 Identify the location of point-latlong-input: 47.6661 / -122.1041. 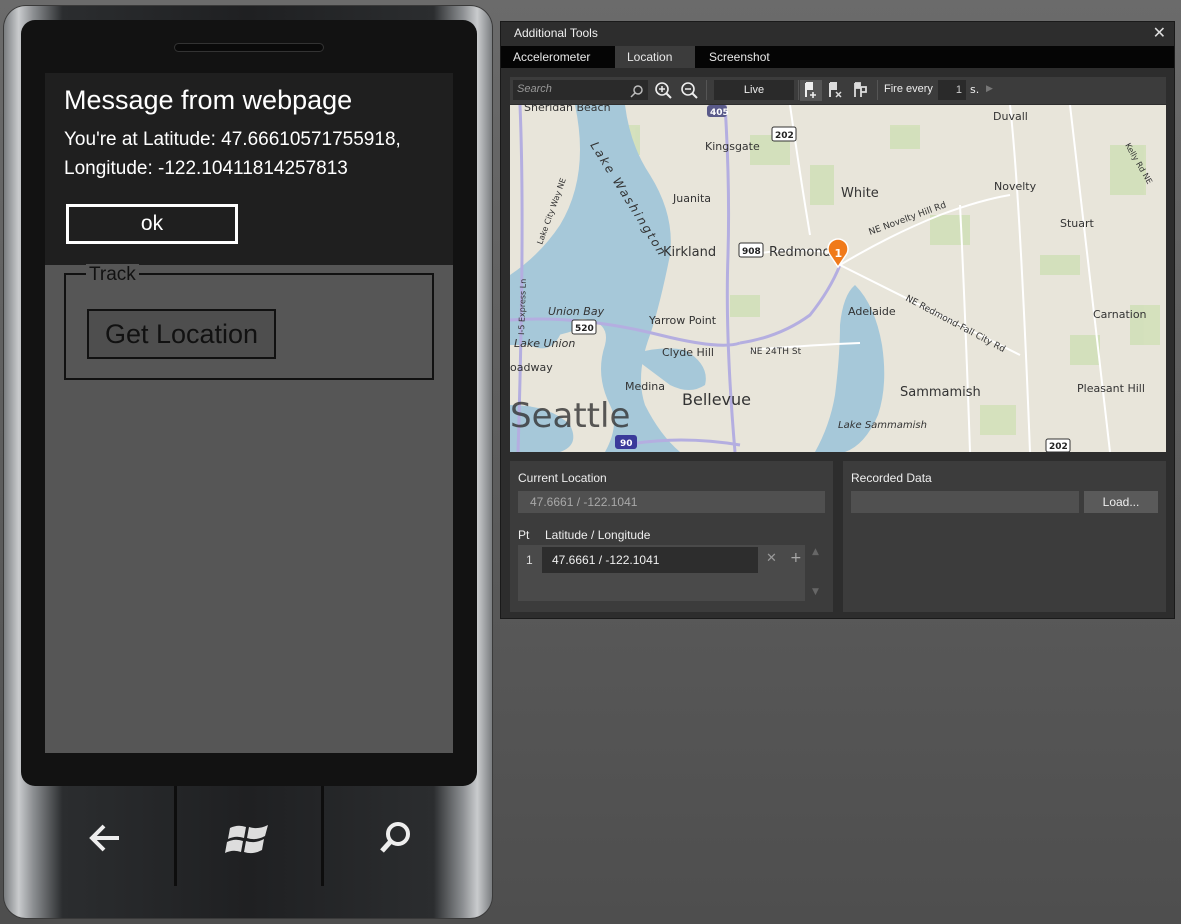
(650, 560).